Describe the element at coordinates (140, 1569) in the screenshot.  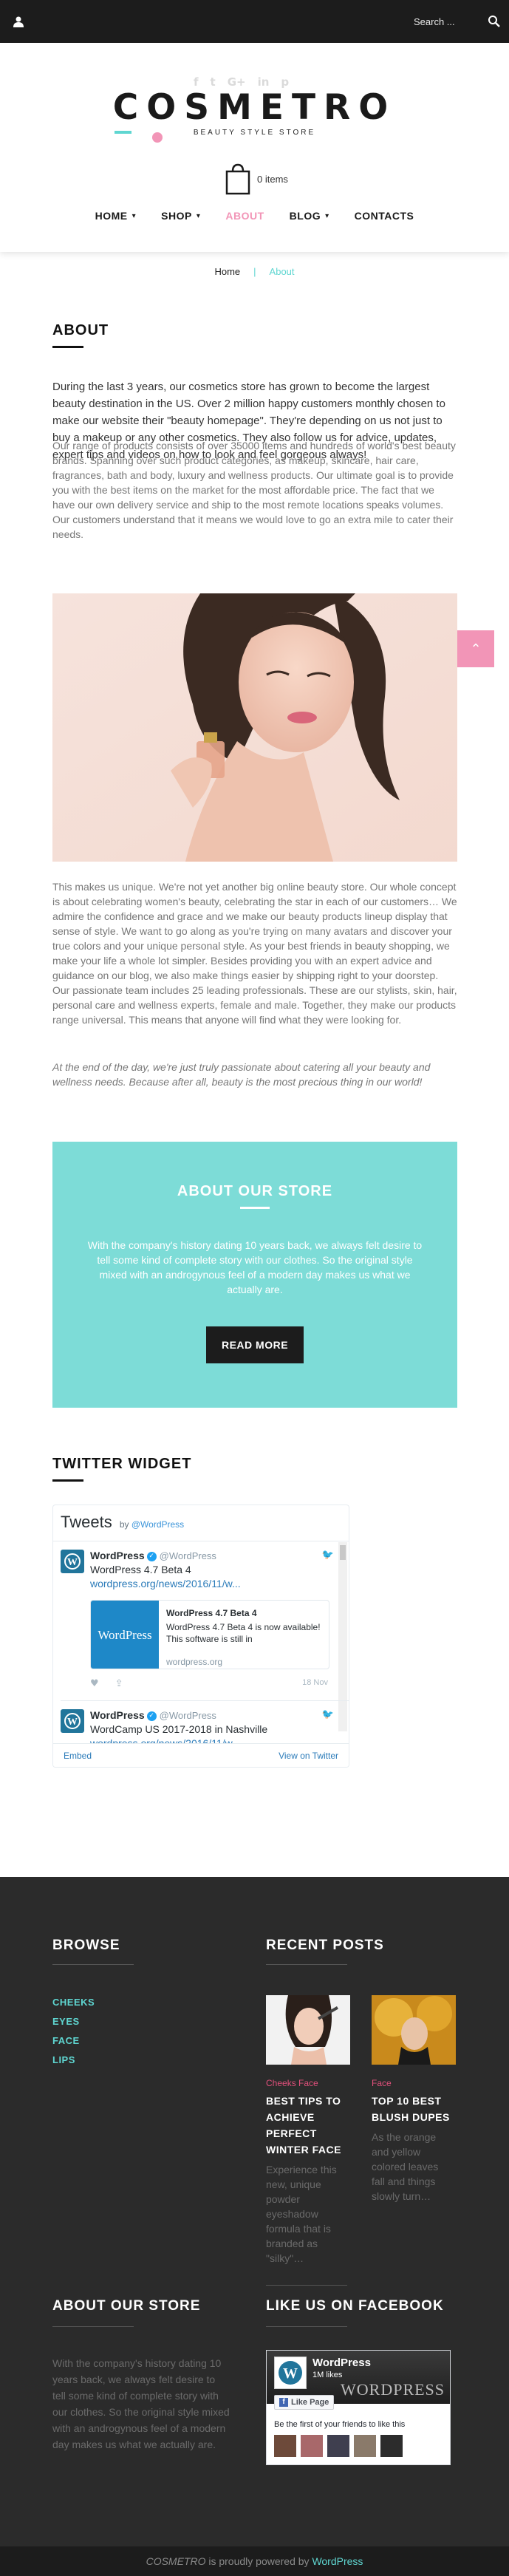
I see `tweet-body: WordPress 4.7 Beta 4` at that location.